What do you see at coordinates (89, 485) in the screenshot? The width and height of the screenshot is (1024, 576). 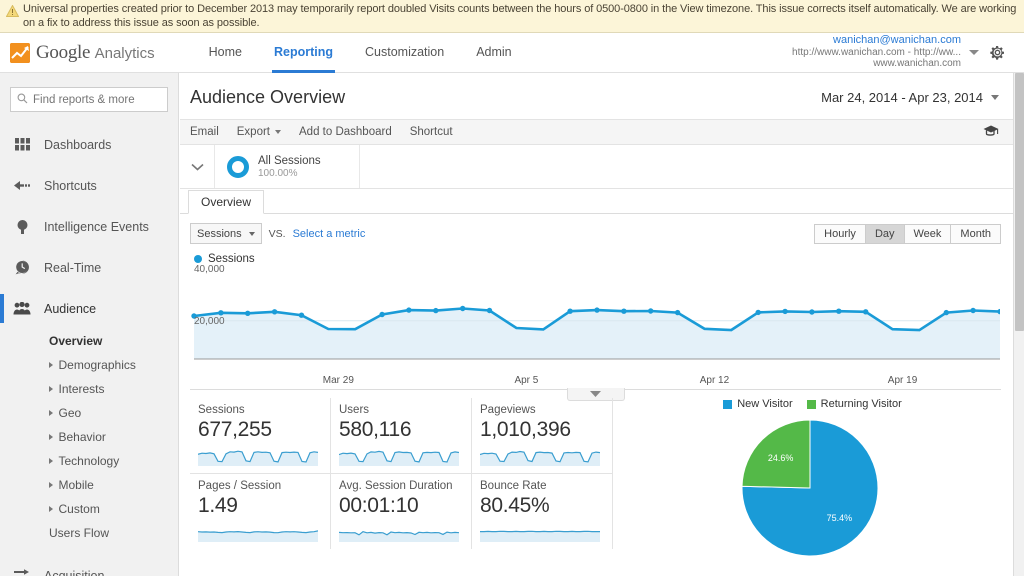 I see `sidebar-subitem-mobile: Mobile` at bounding box center [89, 485].